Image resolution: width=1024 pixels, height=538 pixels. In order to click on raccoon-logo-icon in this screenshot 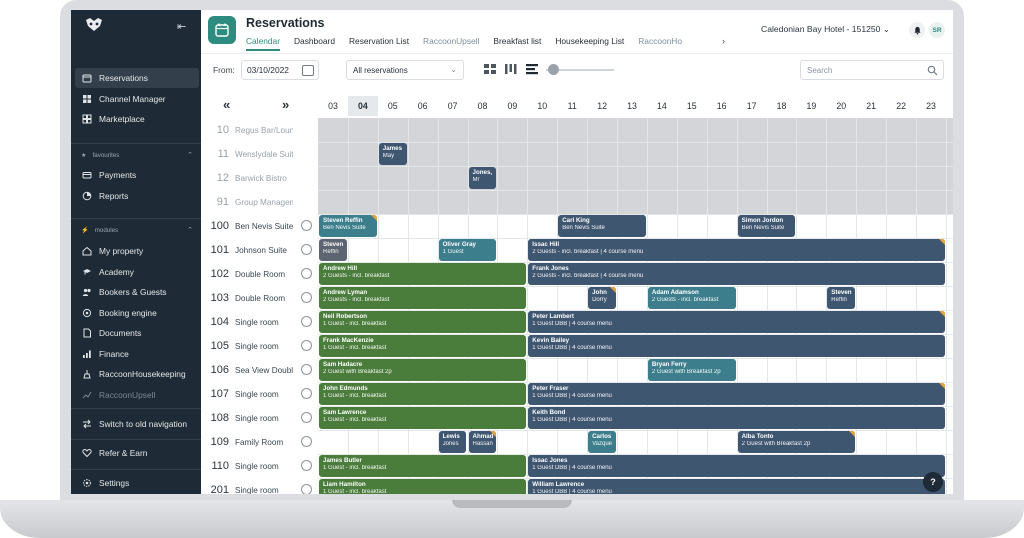, I will do `click(94, 25)`.